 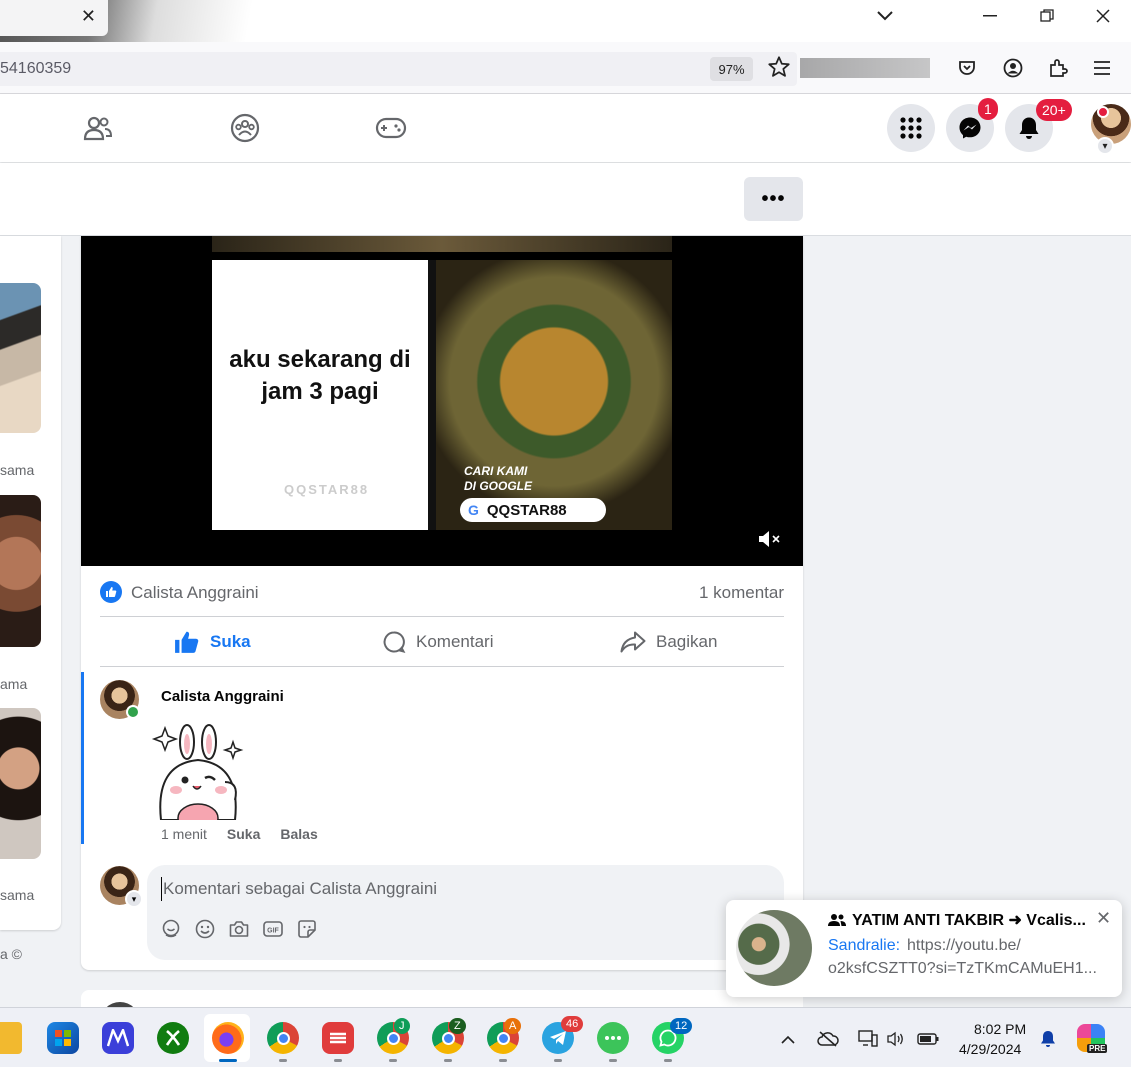 What do you see at coordinates (1058, 68) in the screenshot?
I see `extensions-icon` at bounding box center [1058, 68].